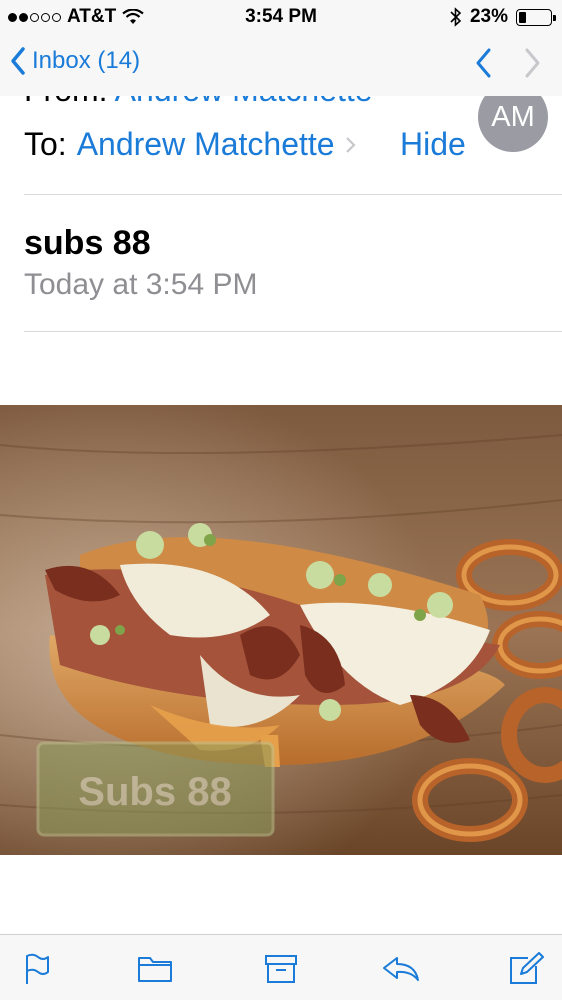 This screenshot has height=1000, width=562. I want to click on message-date: Today at 3:54 PM, so click(141, 284).